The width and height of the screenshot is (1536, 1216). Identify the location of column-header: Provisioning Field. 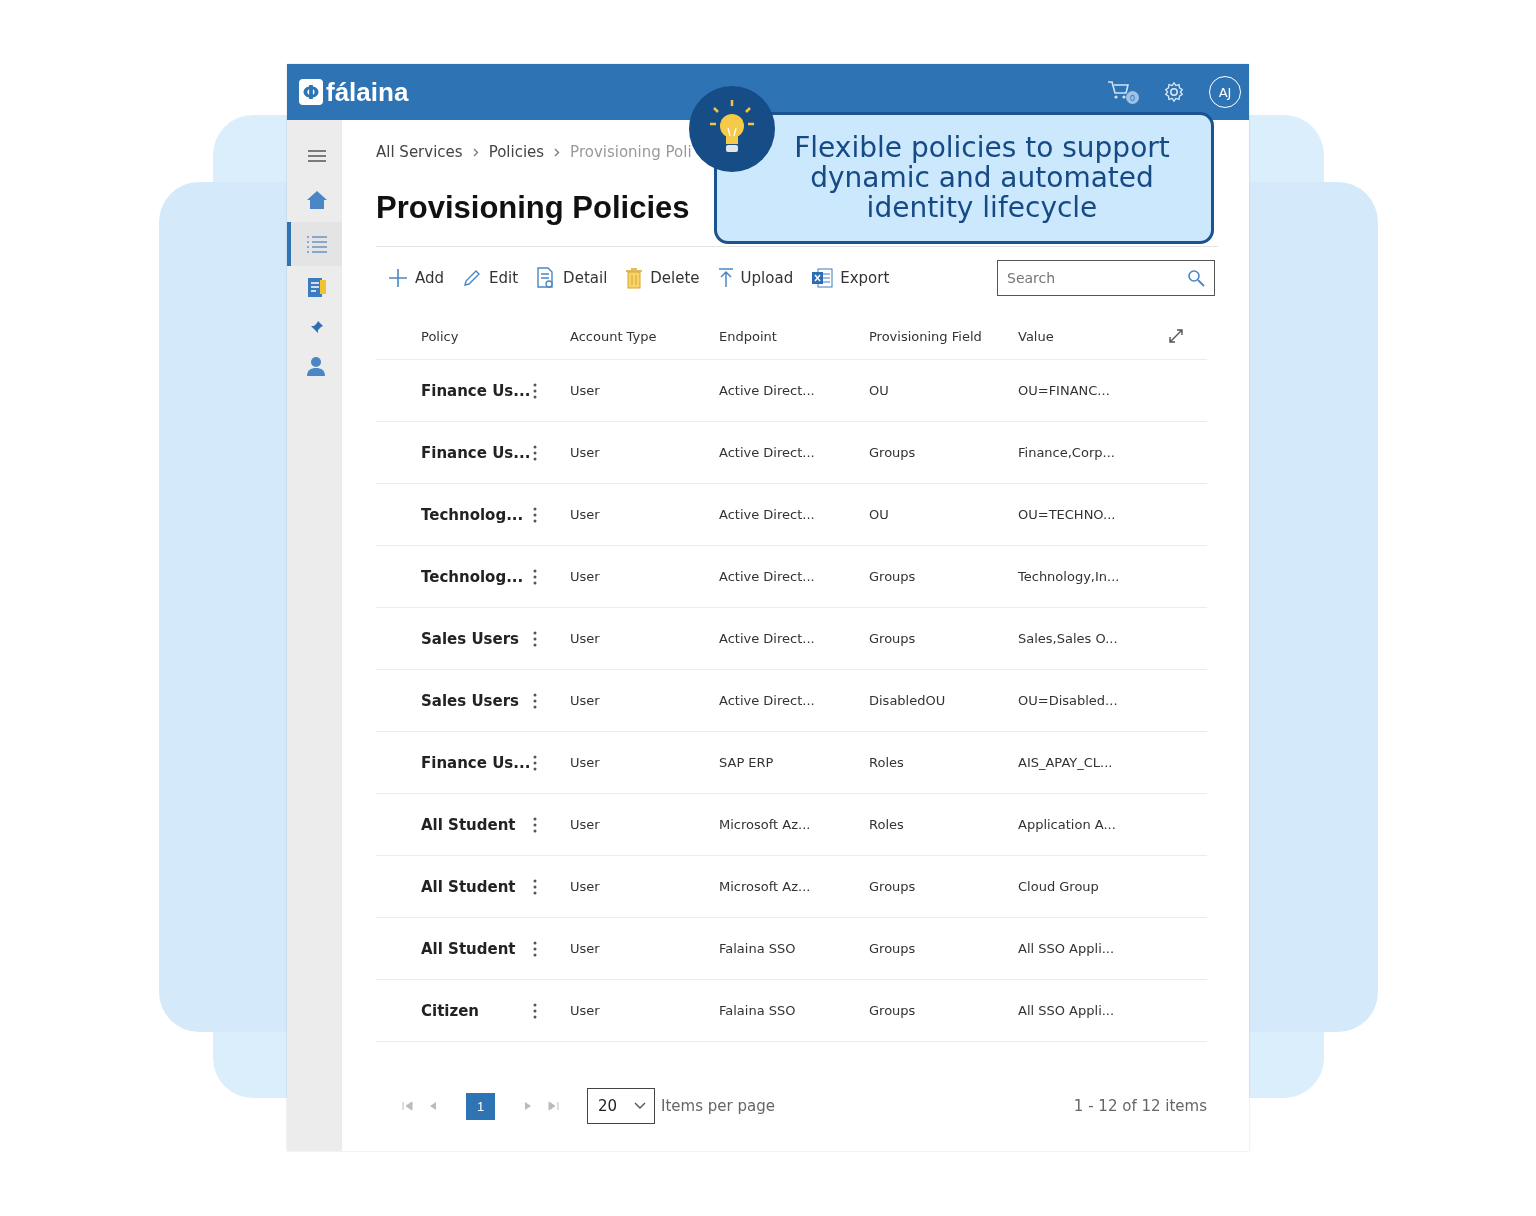
(943, 336).